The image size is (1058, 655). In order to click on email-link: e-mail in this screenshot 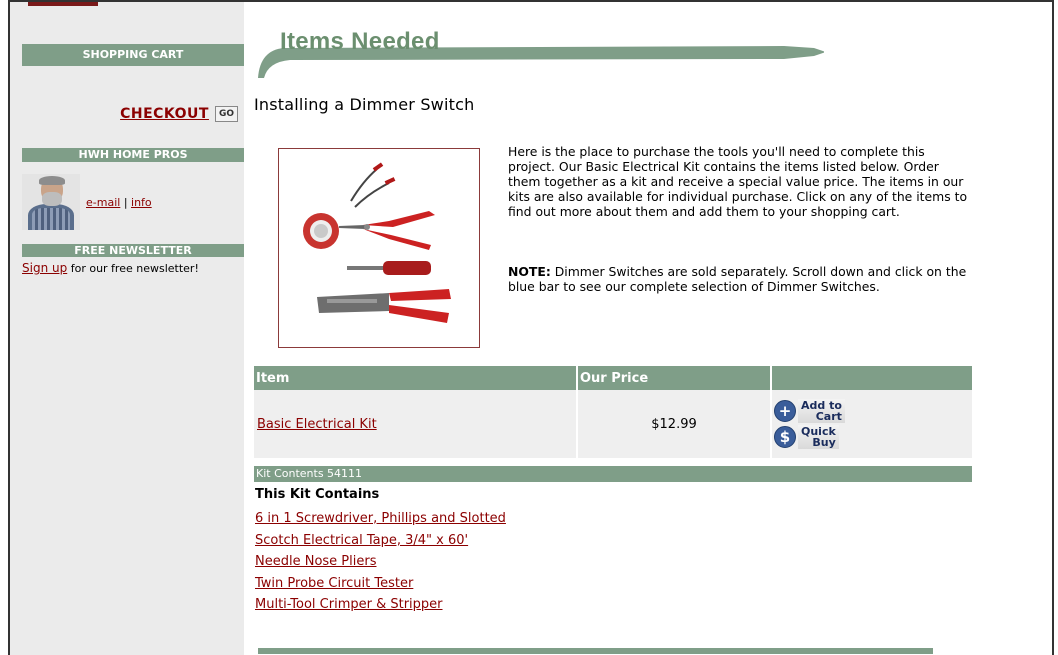, I will do `click(103, 202)`.